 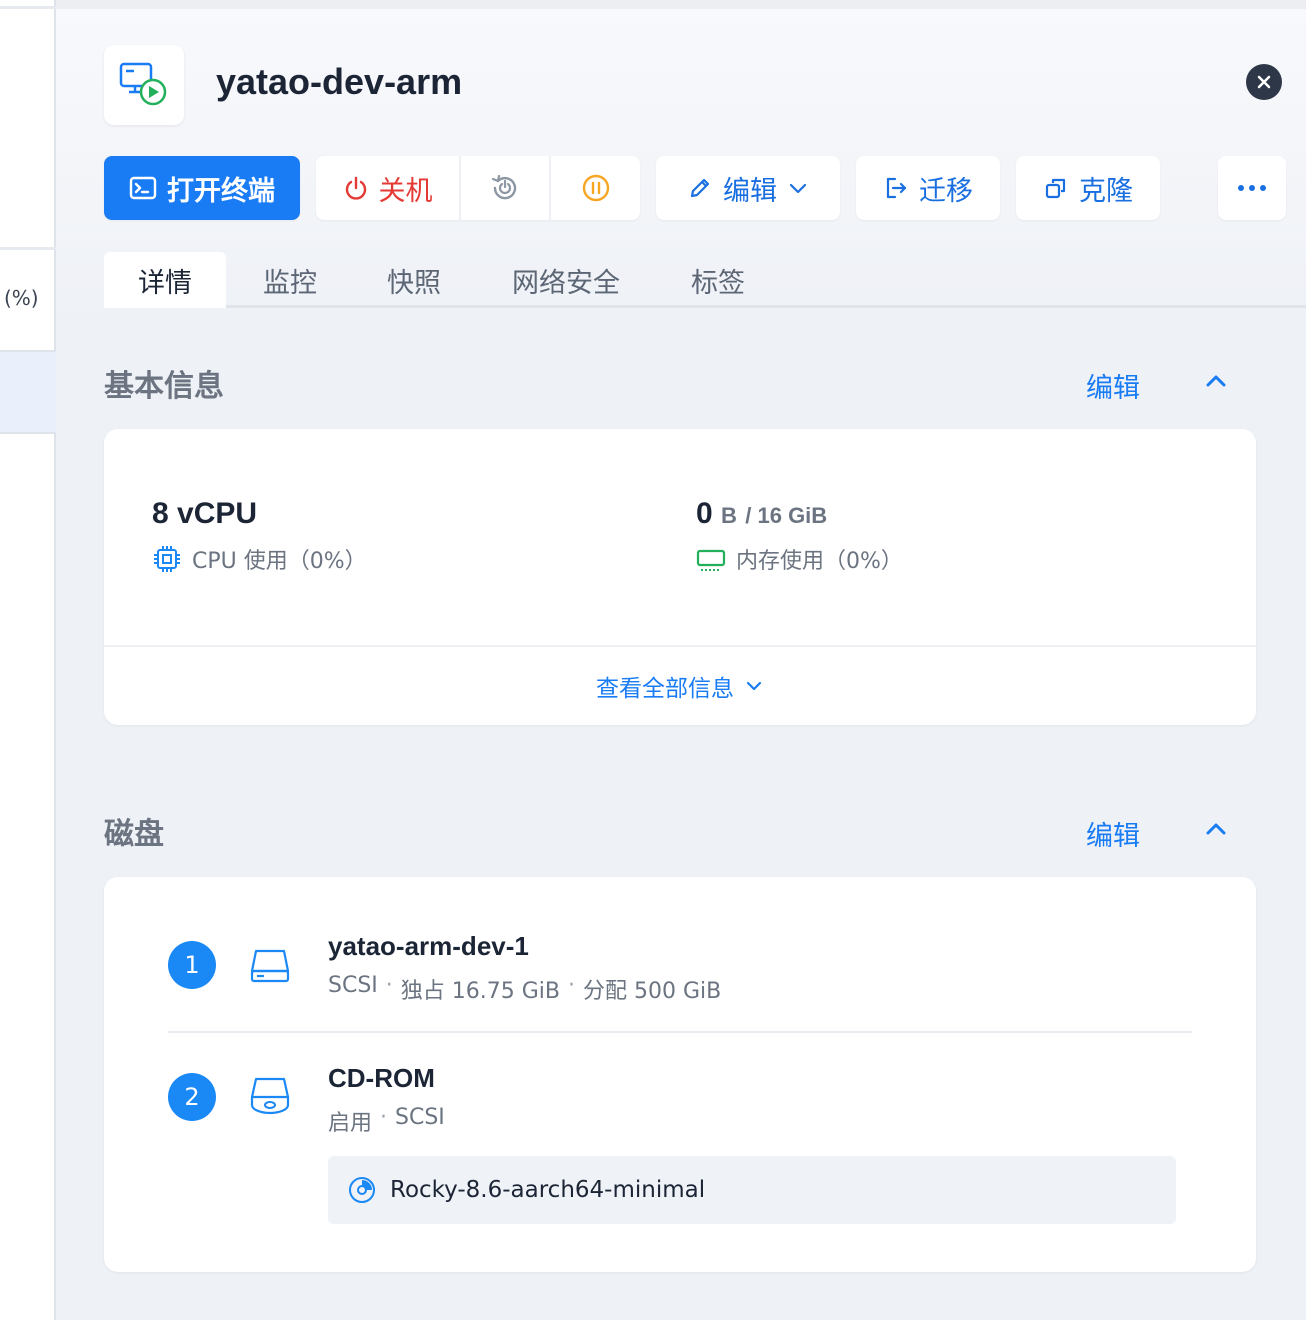 What do you see at coordinates (143, 188) in the screenshot?
I see `terminal-icon` at bounding box center [143, 188].